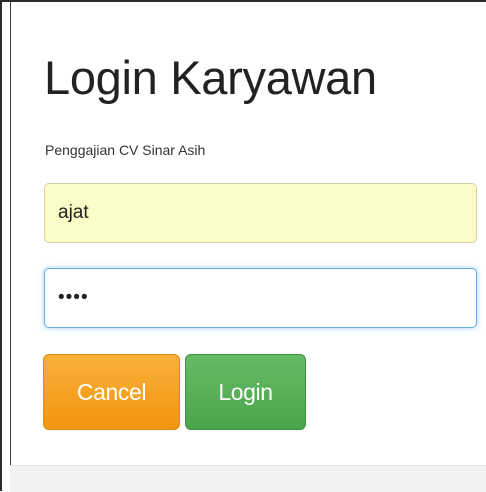  What do you see at coordinates (260, 213) in the screenshot?
I see `username-input` at bounding box center [260, 213].